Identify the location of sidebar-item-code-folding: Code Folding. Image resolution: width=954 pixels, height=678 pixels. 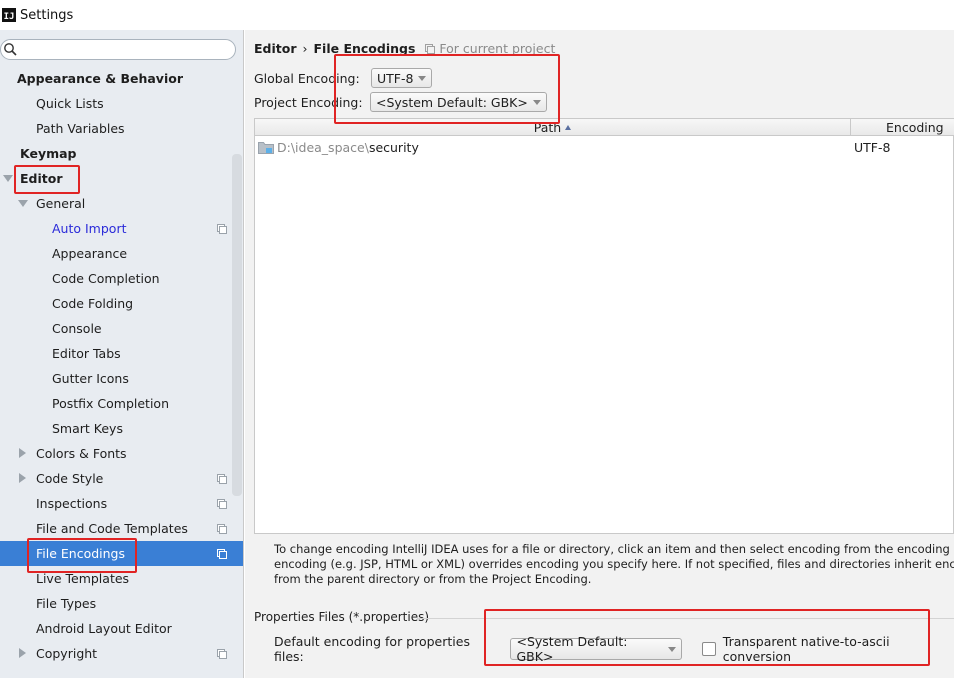
(121, 303).